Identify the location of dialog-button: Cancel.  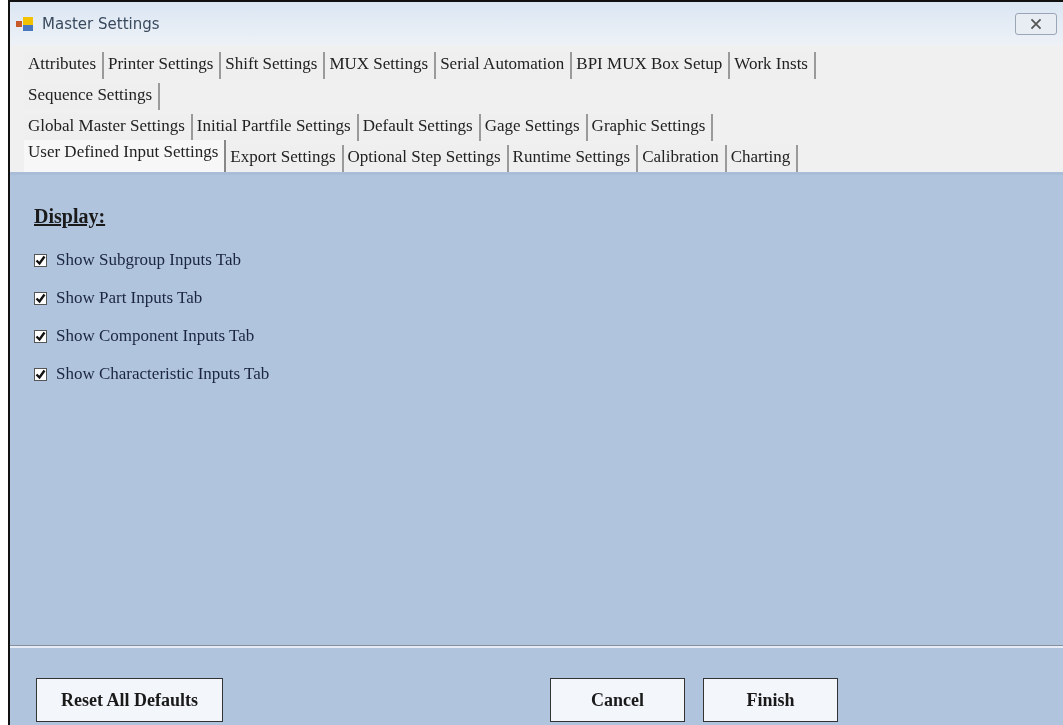
(617, 700).